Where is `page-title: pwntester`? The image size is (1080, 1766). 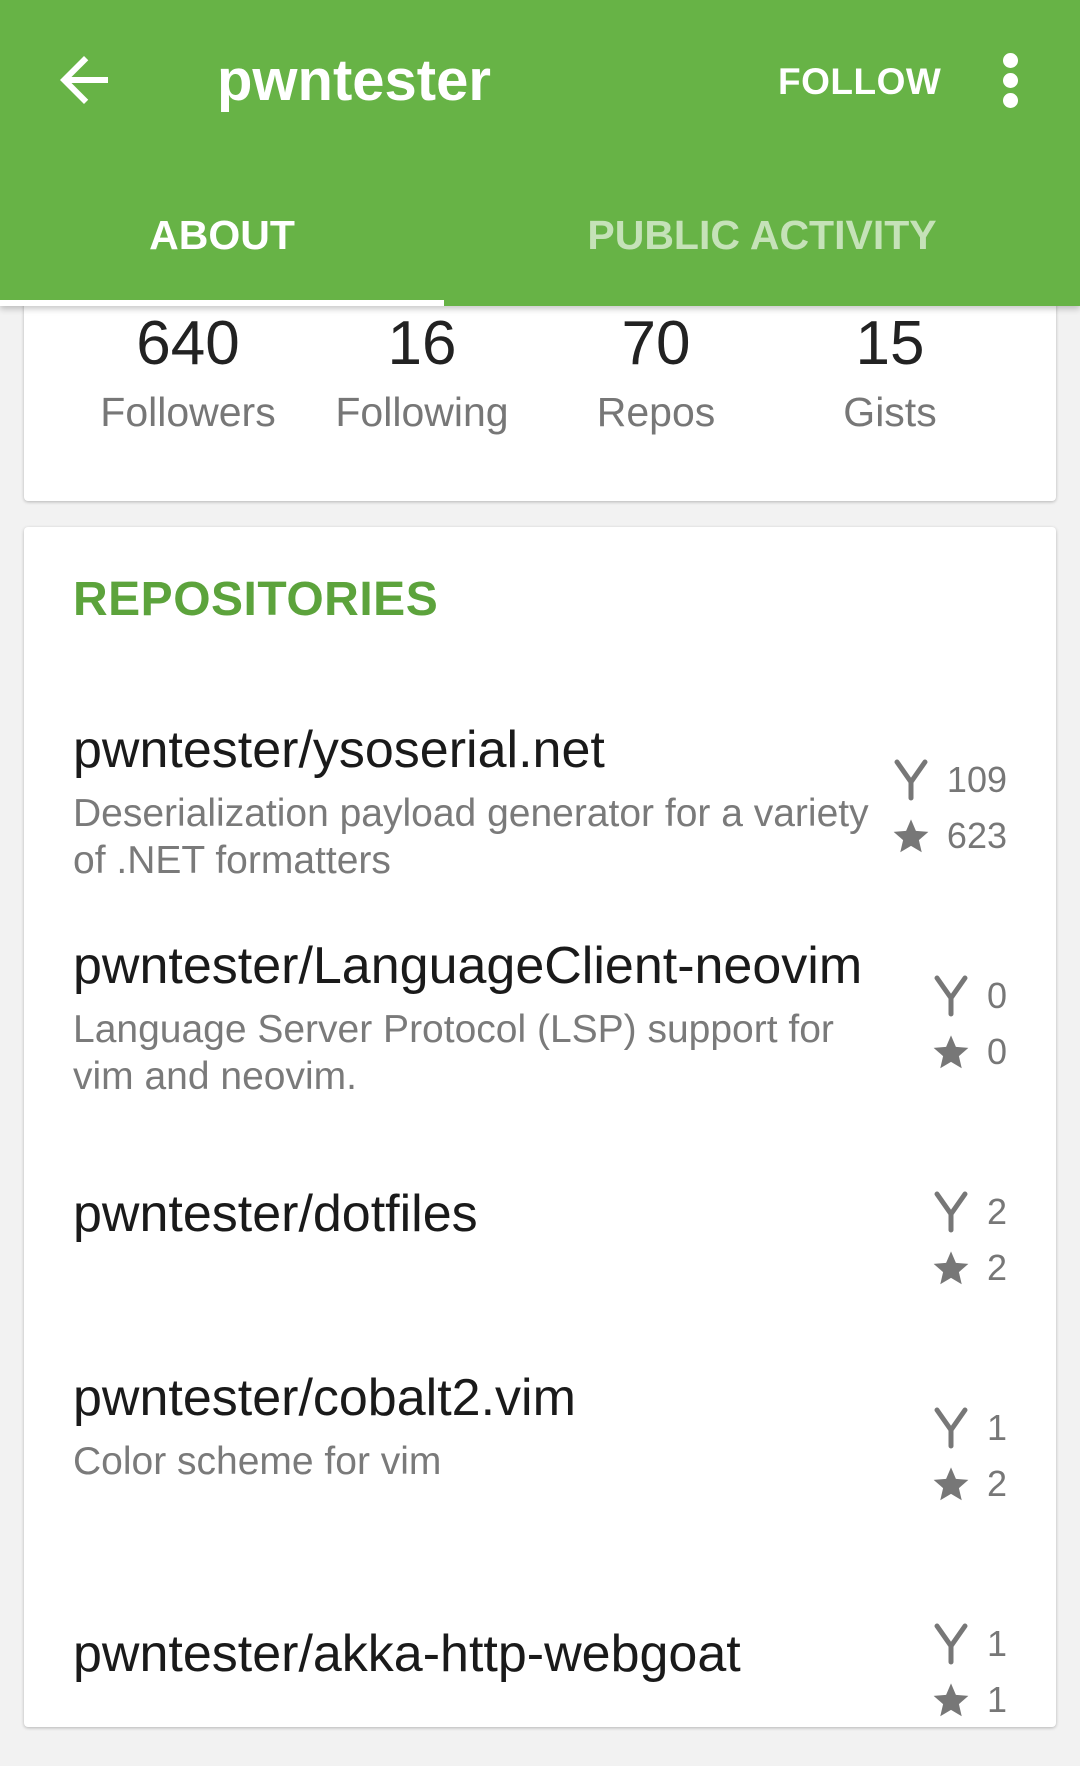
page-title: pwntester is located at coordinates (354, 80).